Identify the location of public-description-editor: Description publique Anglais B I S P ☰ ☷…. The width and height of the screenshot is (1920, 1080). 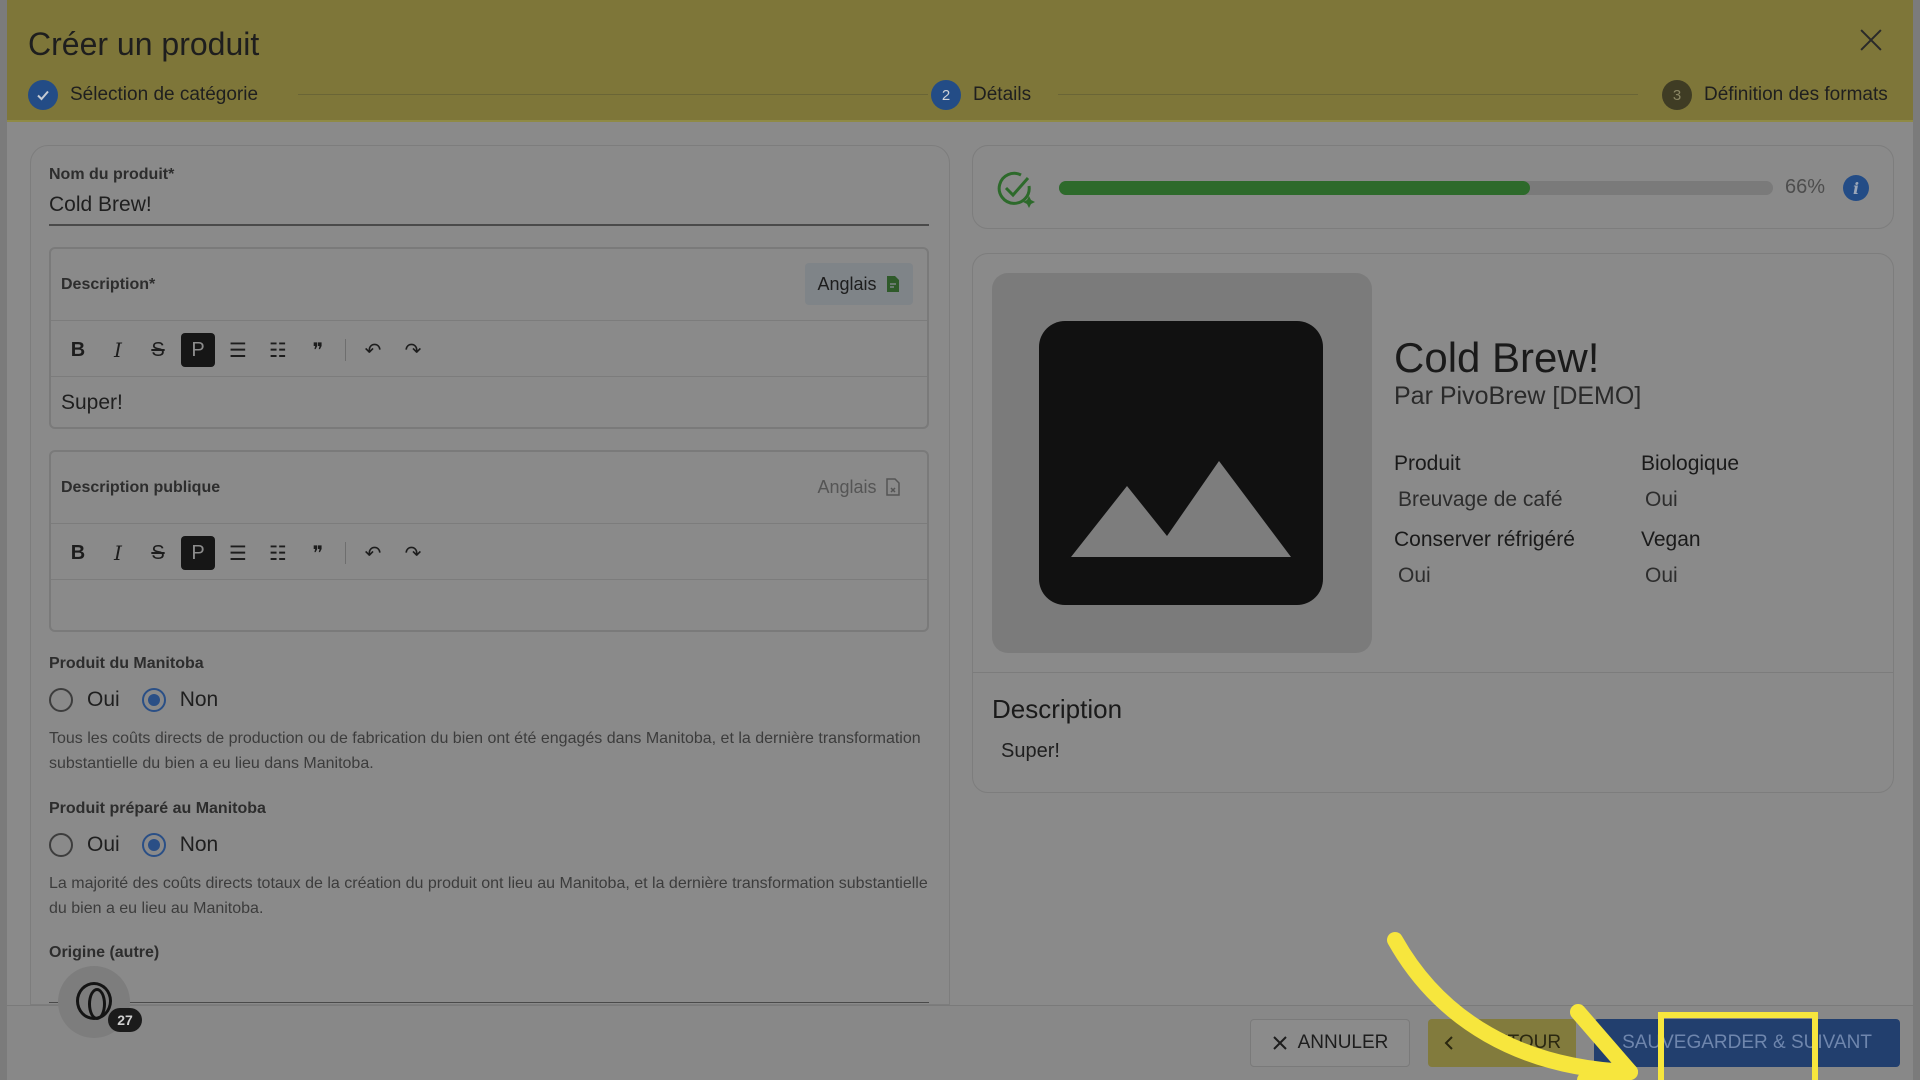
(489, 541).